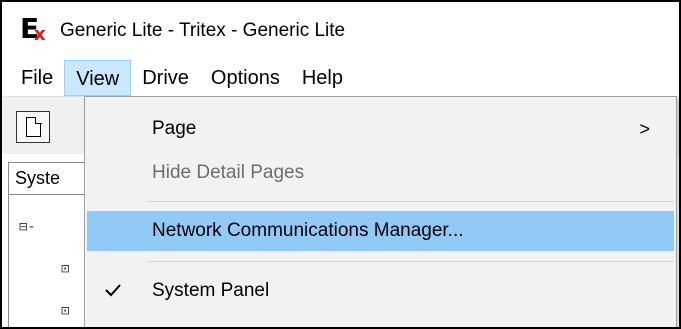 The width and height of the screenshot is (681, 329). Describe the element at coordinates (37, 78) in the screenshot. I see `menu-file: File` at that location.